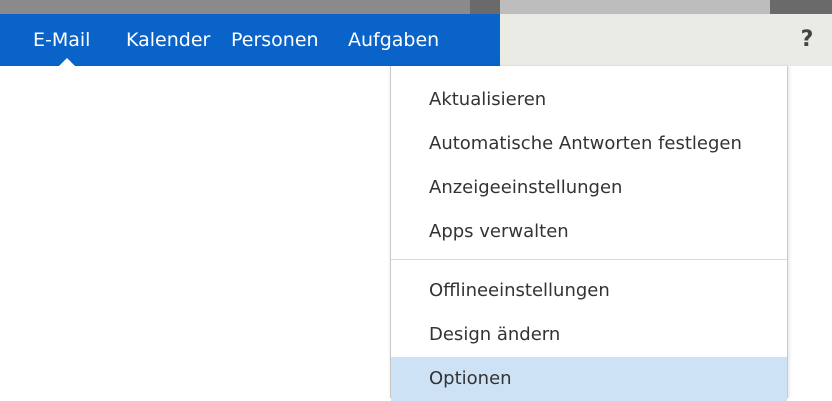  I want to click on tab-aufgaben: Aufgaben, so click(393, 40).